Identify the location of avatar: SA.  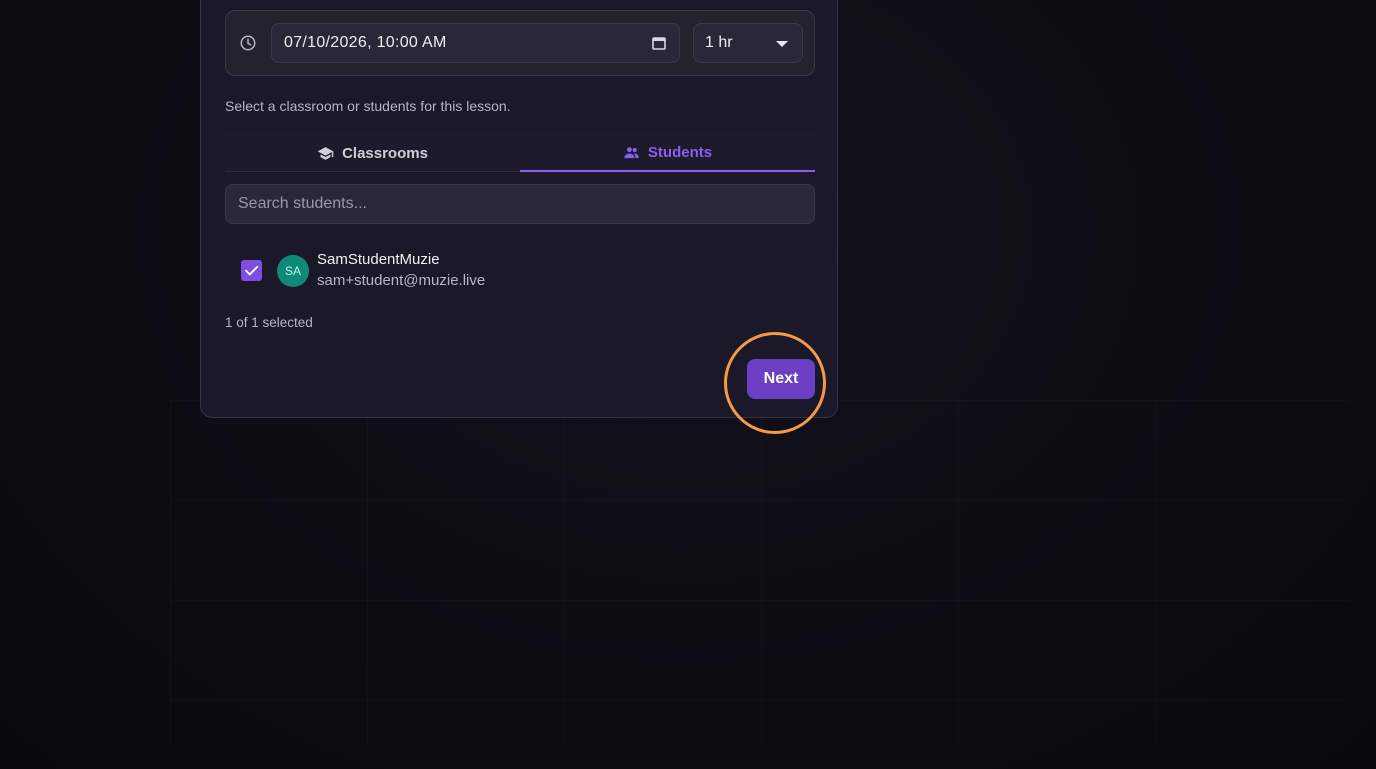
(293, 271).